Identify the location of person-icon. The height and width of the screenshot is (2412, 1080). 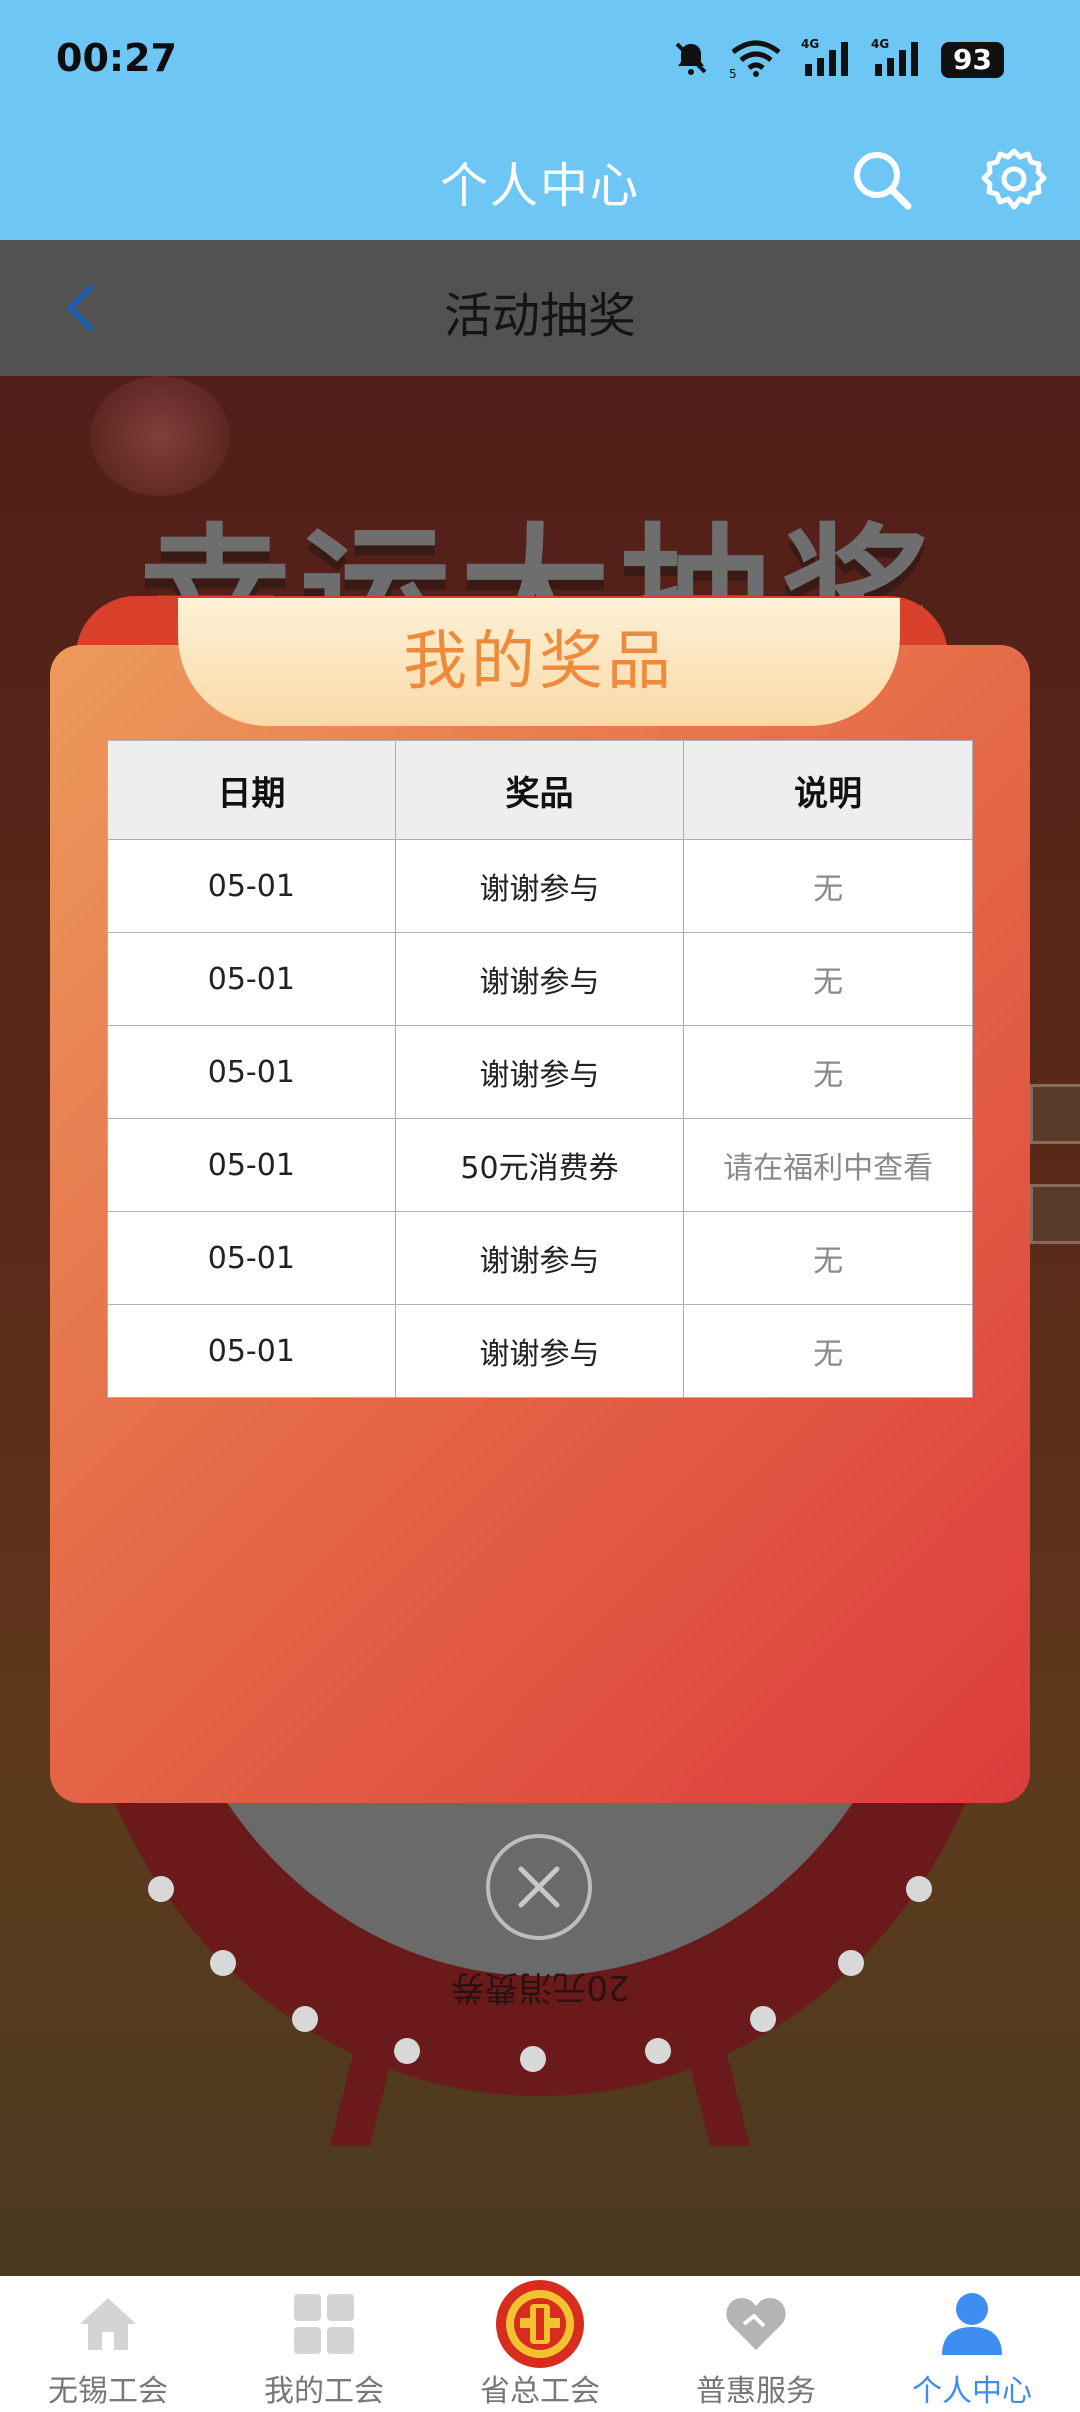
(972, 2324).